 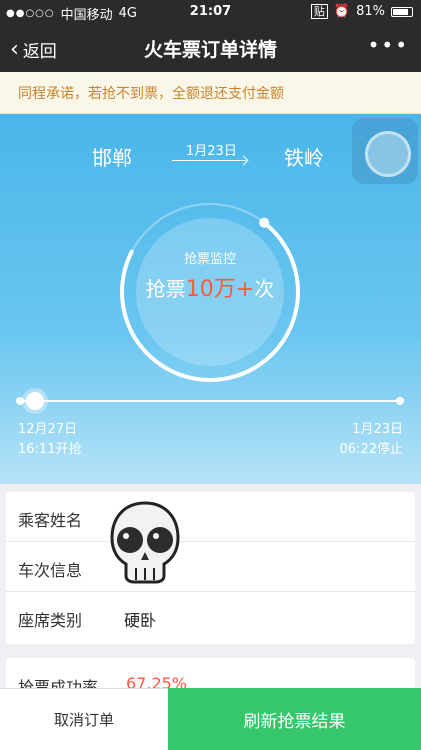 What do you see at coordinates (377, 429) in the screenshot?
I see `timeline-end-date: 1月23日` at bounding box center [377, 429].